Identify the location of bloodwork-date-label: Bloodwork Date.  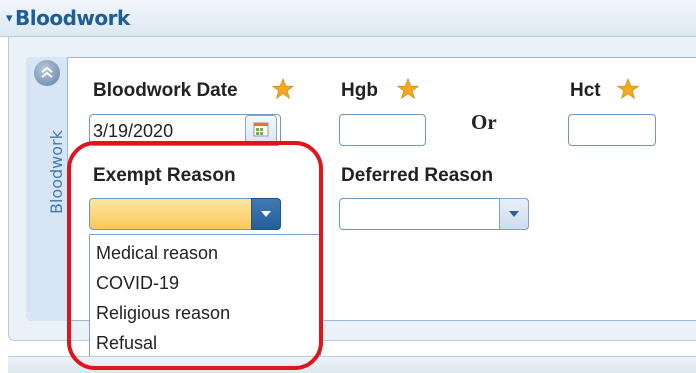
(165, 90).